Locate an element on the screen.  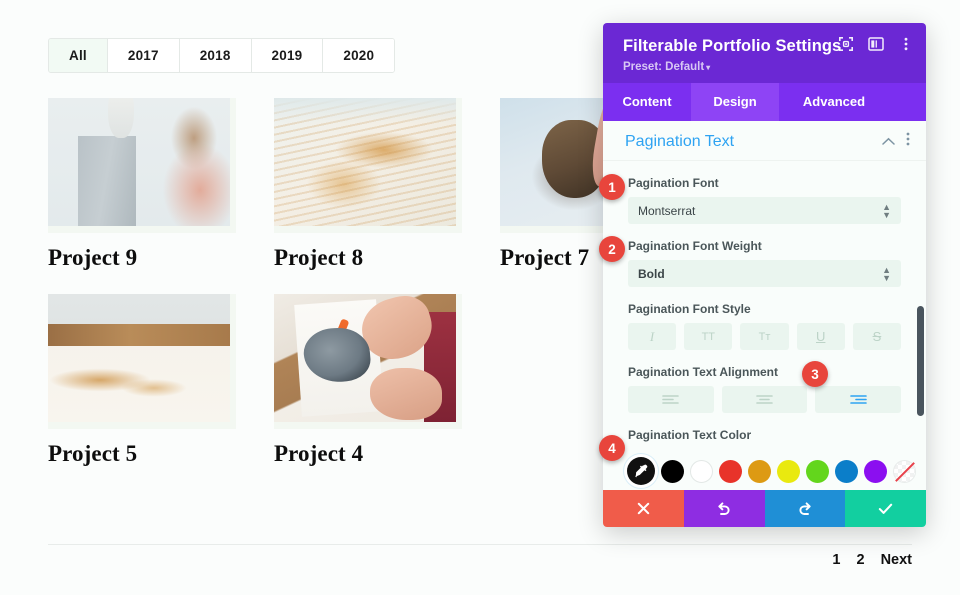
portfolio-card: Project 8 is located at coordinates (368, 184).